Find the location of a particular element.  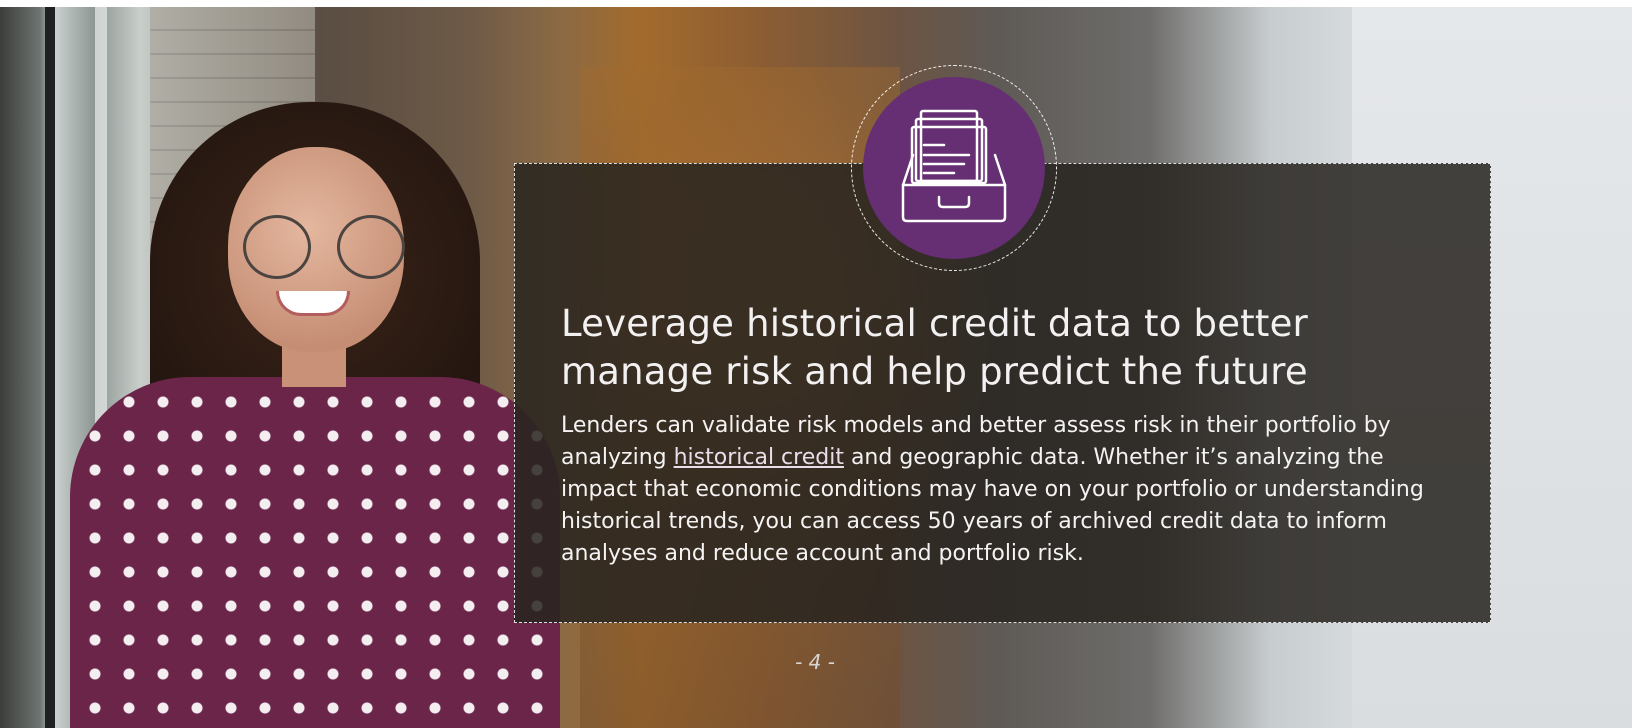

photo-glasses-left is located at coordinates (277, 247).